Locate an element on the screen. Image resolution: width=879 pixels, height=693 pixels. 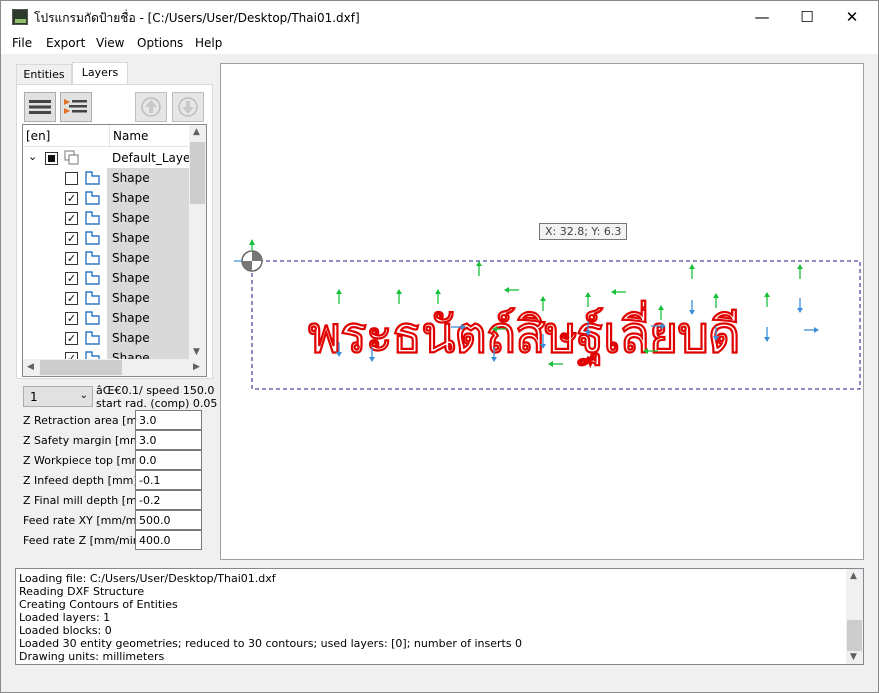
origin-marker is located at coordinates (248, 255).